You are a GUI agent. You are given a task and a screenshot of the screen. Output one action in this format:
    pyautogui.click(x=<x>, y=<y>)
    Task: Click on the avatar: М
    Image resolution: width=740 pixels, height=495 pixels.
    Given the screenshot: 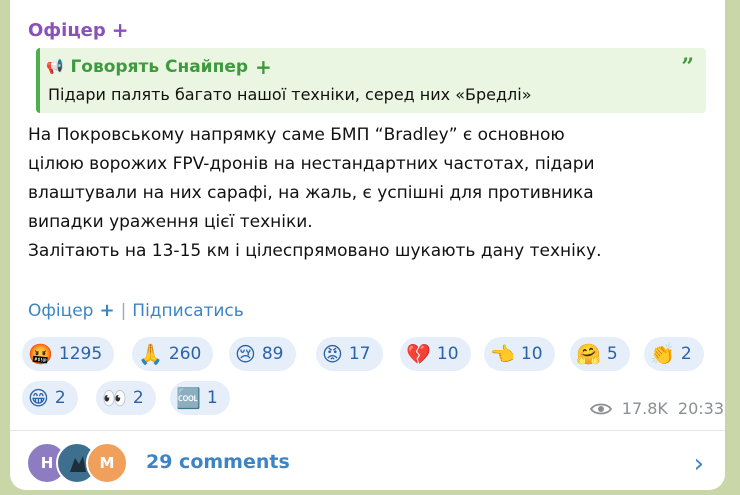 What is the action you would take?
    pyautogui.click(x=107, y=463)
    